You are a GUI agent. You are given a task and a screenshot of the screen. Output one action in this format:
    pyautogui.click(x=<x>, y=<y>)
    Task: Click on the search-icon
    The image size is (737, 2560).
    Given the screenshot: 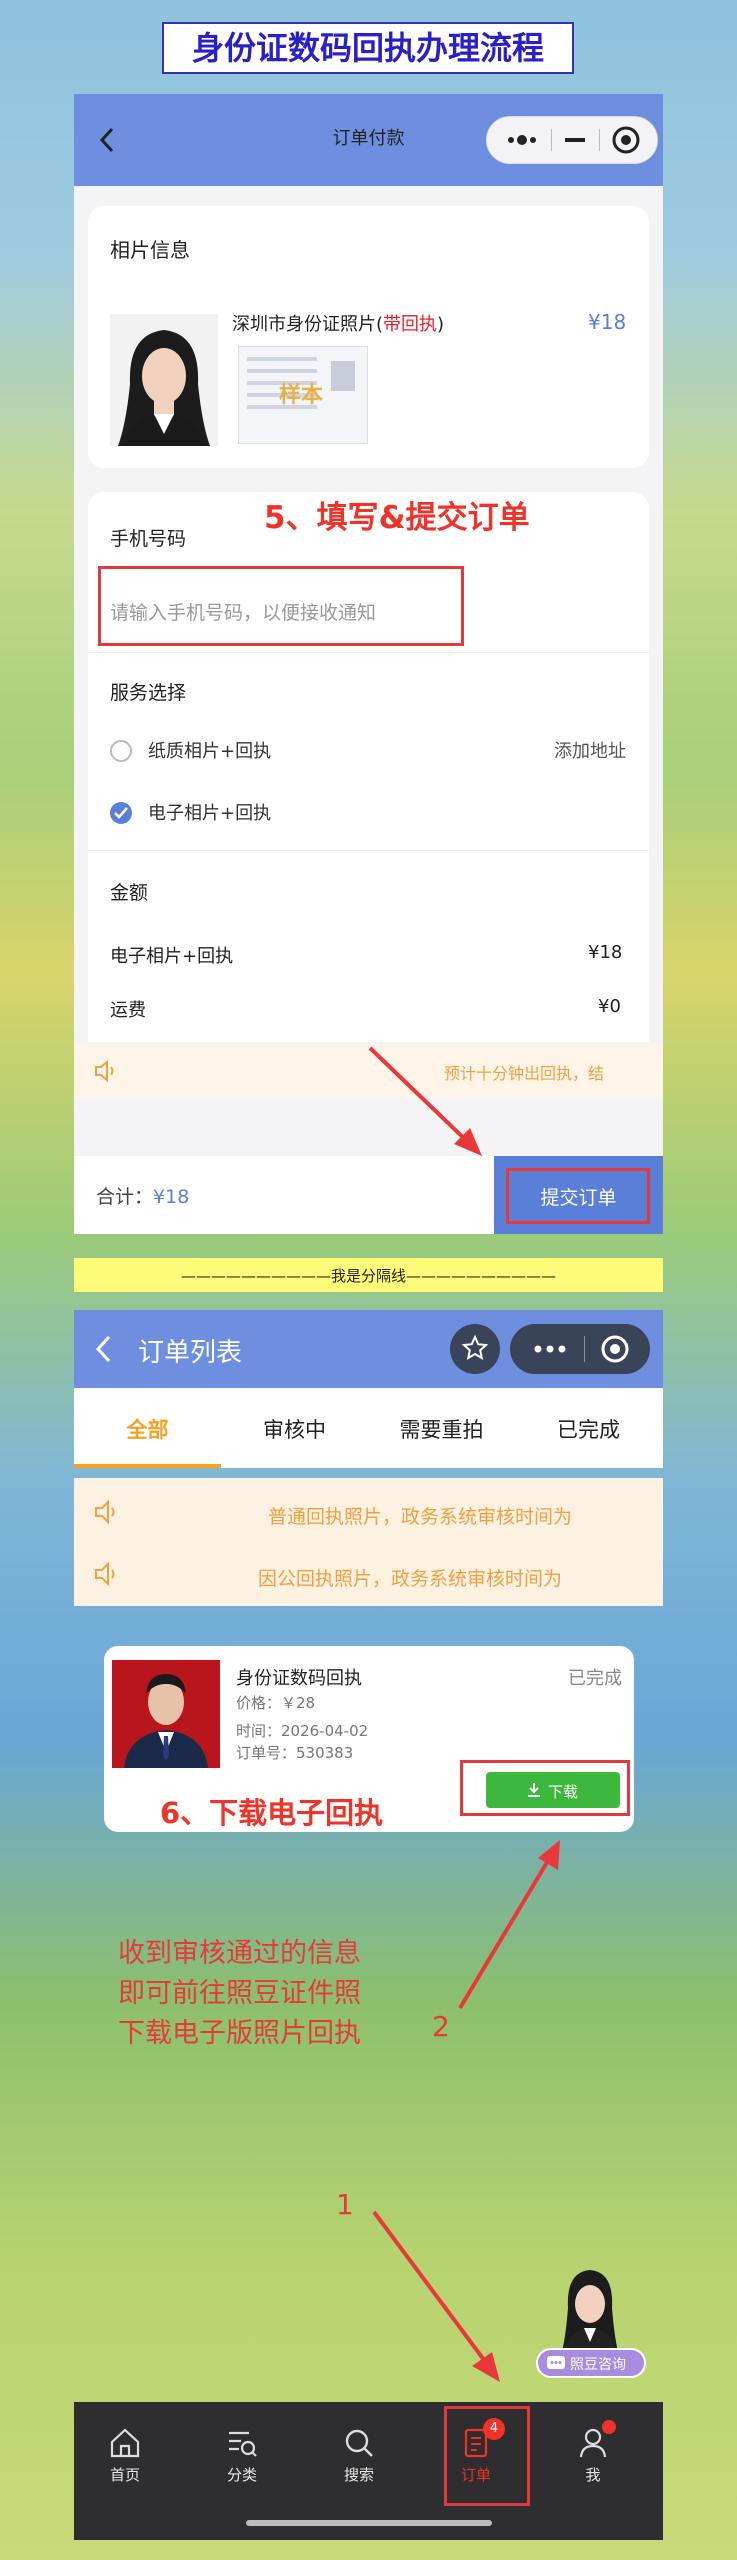 What is the action you would take?
    pyautogui.click(x=359, y=2443)
    